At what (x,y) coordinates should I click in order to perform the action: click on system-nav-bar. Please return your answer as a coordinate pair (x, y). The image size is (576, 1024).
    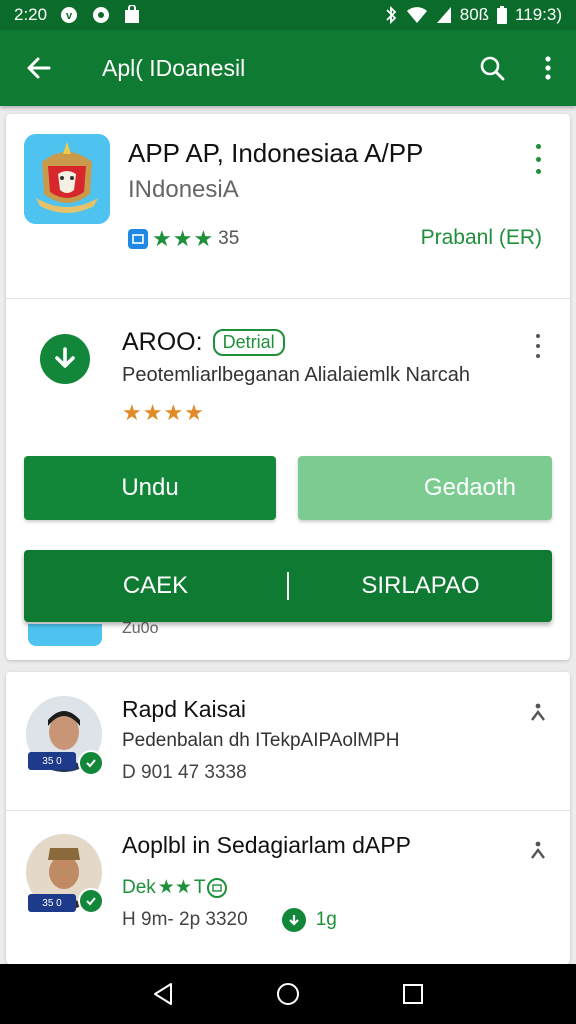
    Looking at the image, I should click on (288, 994).